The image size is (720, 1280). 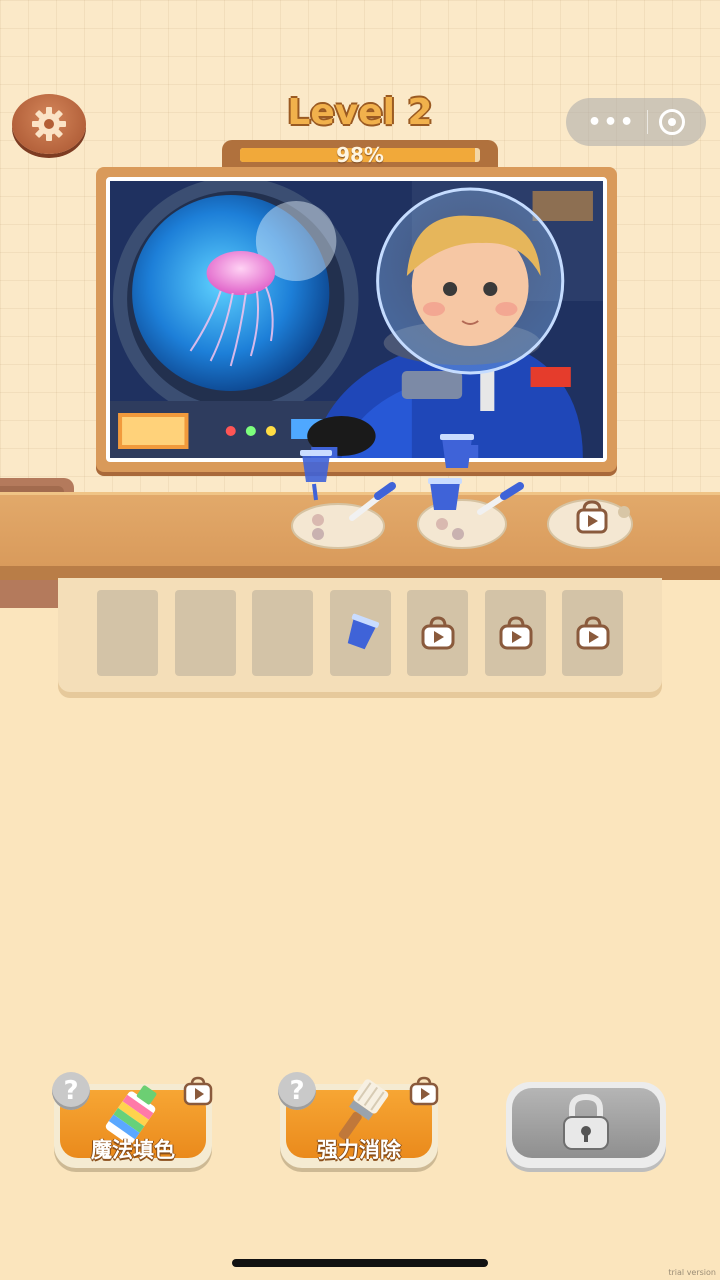 I want to click on padlock-icon, so click(x=586, y=1121).